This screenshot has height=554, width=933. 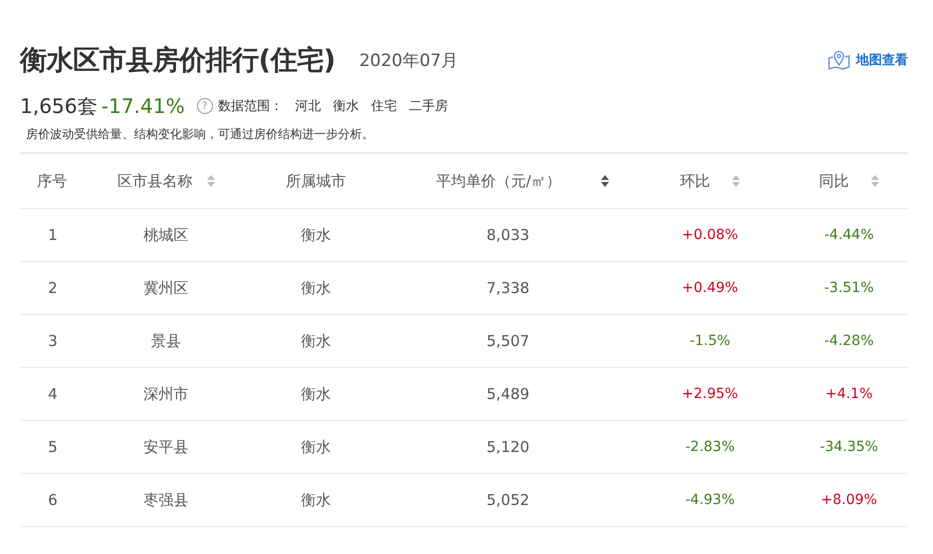 I want to click on rank-cell: 6, so click(x=53, y=500).